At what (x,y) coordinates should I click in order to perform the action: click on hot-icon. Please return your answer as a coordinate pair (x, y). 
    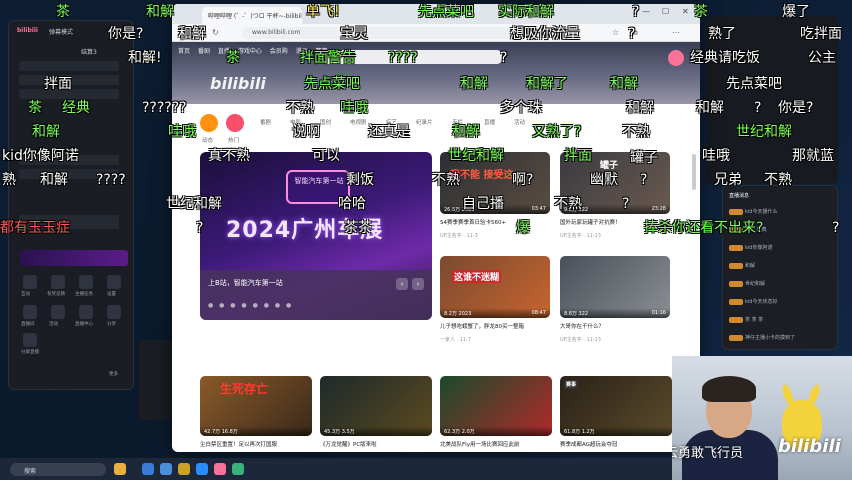
    Looking at the image, I should click on (235, 123).